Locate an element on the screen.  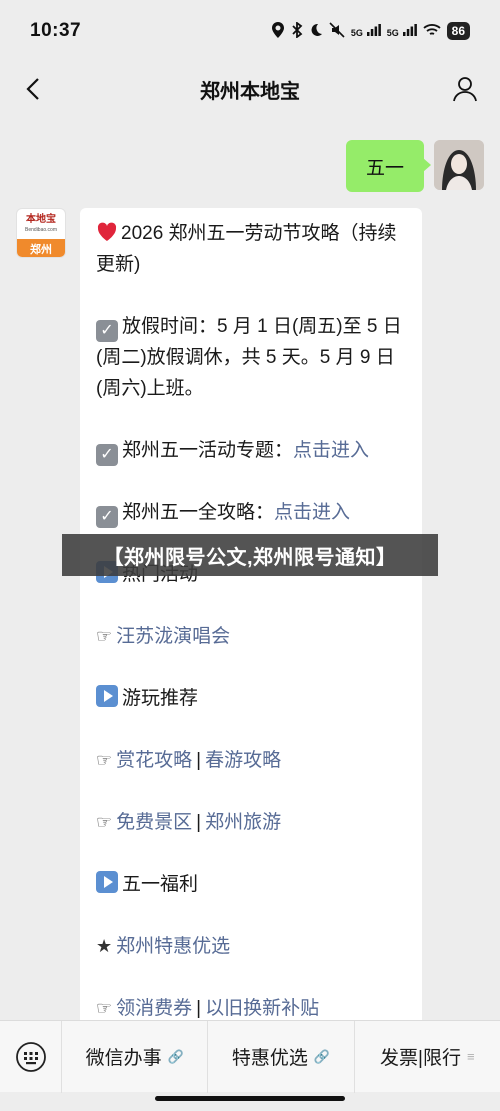
guide-link: 点击进入 is located at coordinates (312, 512).